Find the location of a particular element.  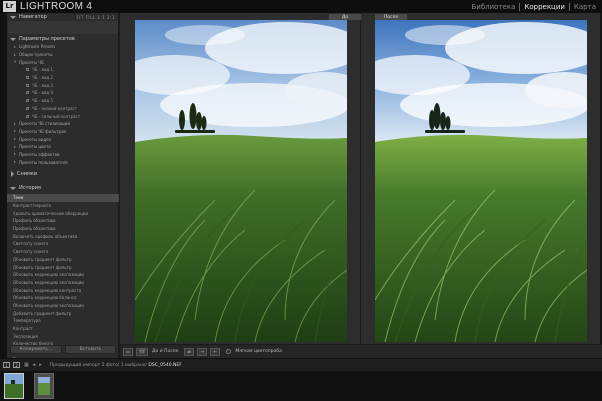

history-label: Обновить коррекцию баланса is located at coordinates (45, 298).